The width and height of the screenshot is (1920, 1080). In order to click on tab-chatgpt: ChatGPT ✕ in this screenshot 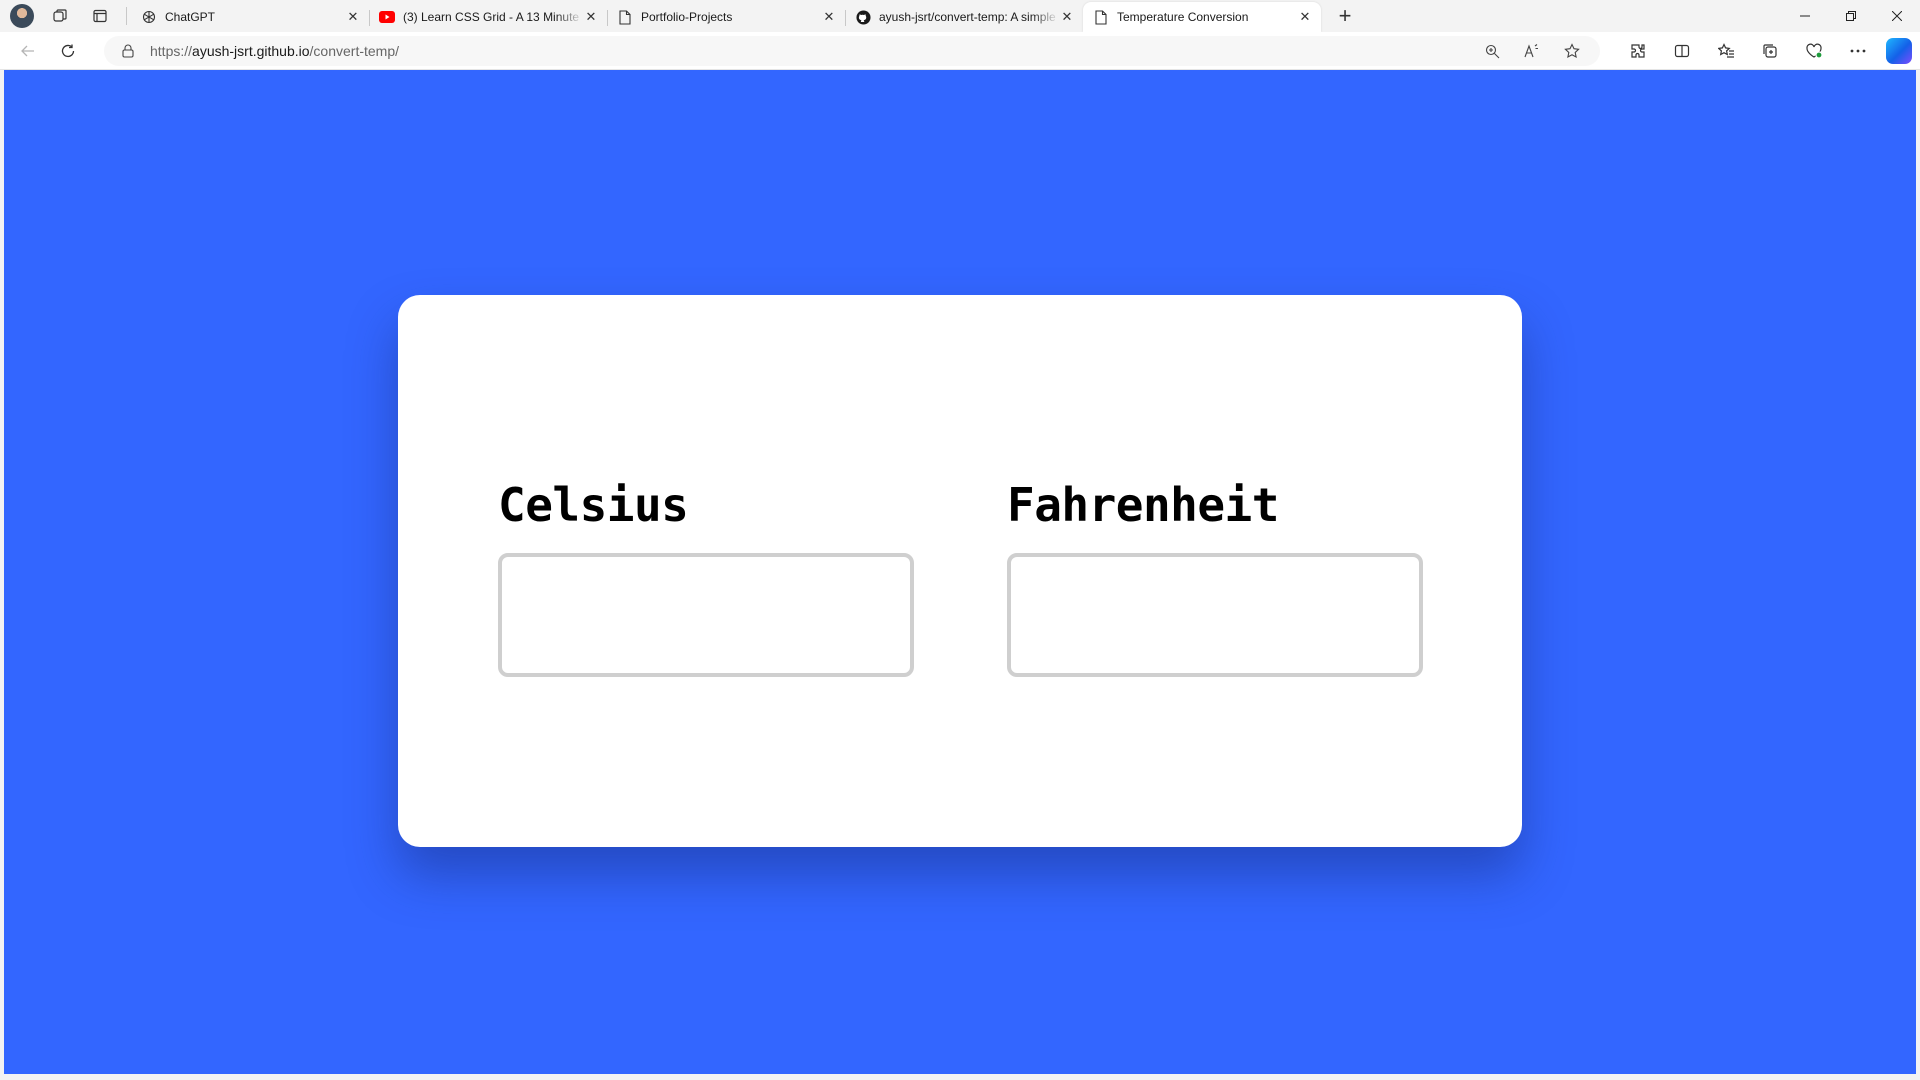, I will do `click(250, 17)`.